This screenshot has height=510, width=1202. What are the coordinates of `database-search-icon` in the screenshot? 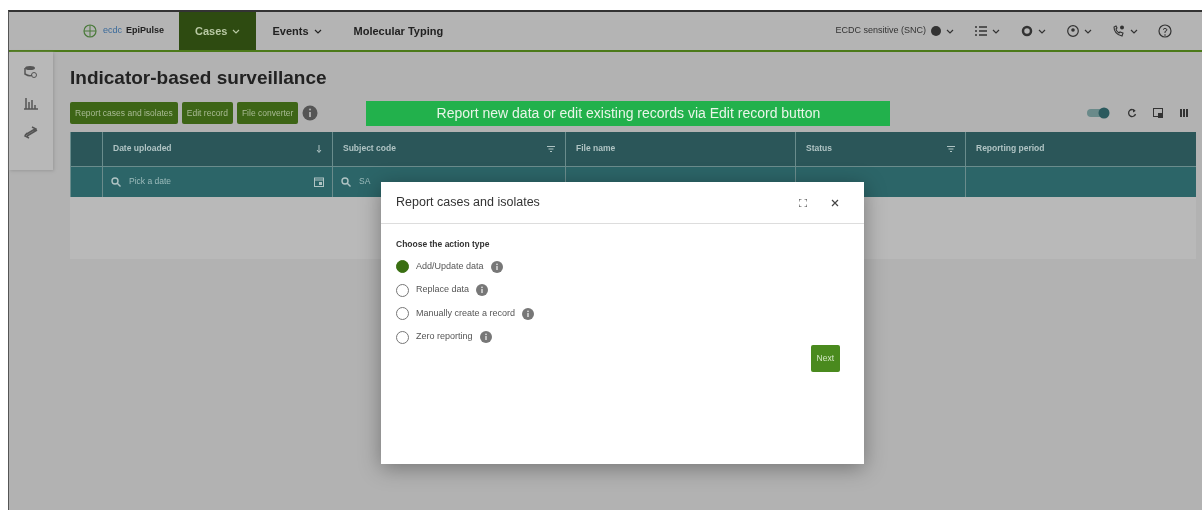 It's located at (31, 72).